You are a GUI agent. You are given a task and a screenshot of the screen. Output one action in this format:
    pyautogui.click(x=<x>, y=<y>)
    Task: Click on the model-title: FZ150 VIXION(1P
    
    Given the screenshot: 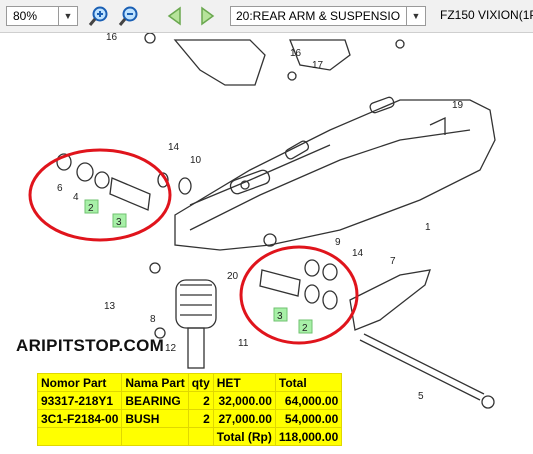 What is the action you would take?
    pyautogui.click(x=486, y=15)
    